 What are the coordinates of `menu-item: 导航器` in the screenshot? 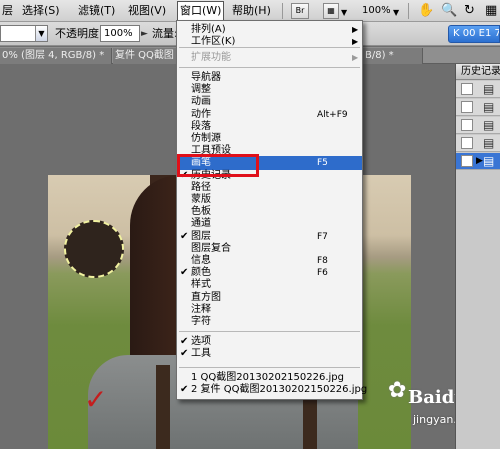 It's located at (269, 78).